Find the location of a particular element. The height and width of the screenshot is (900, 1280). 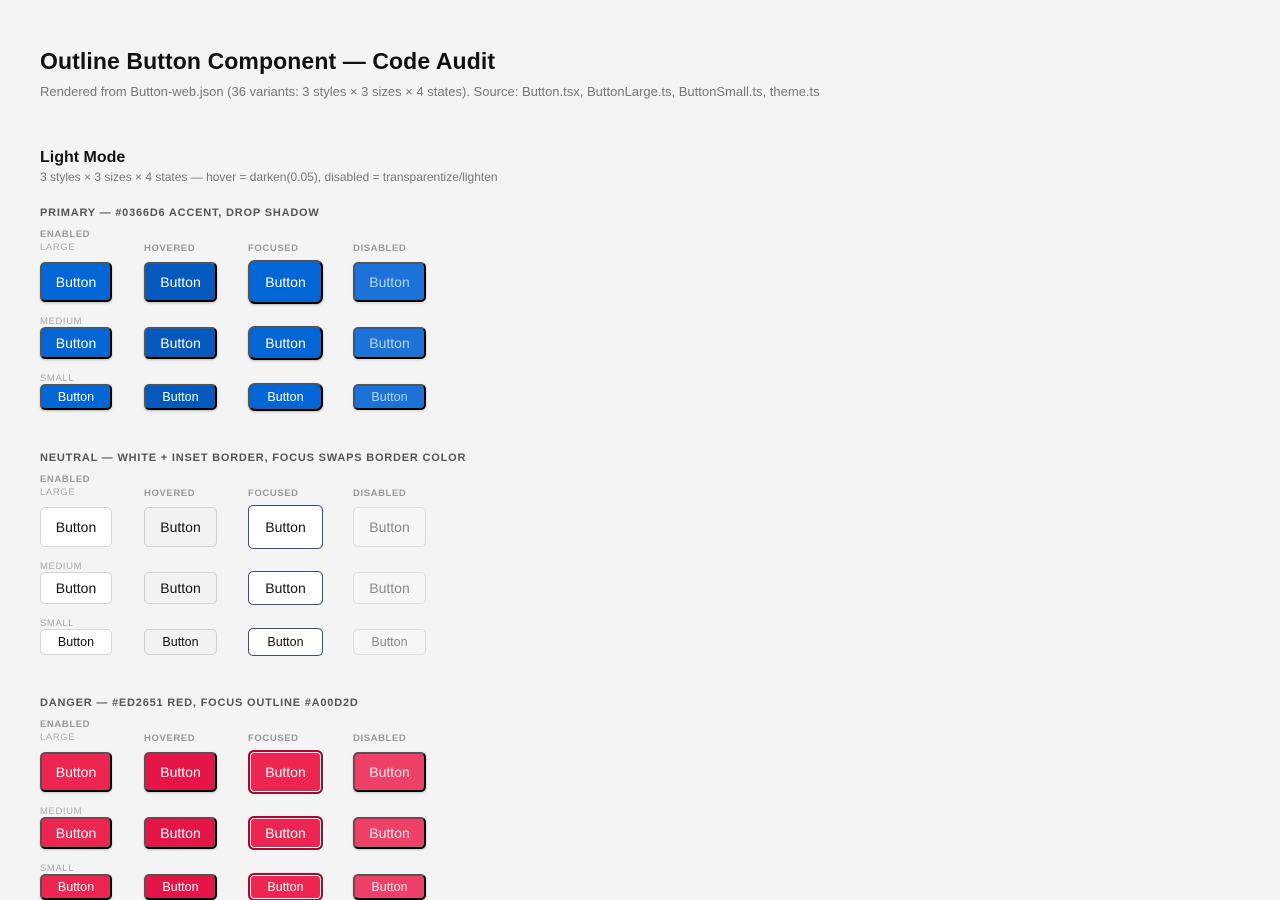

primary-large-focused-button: Button is located at coordinates (285, 282).